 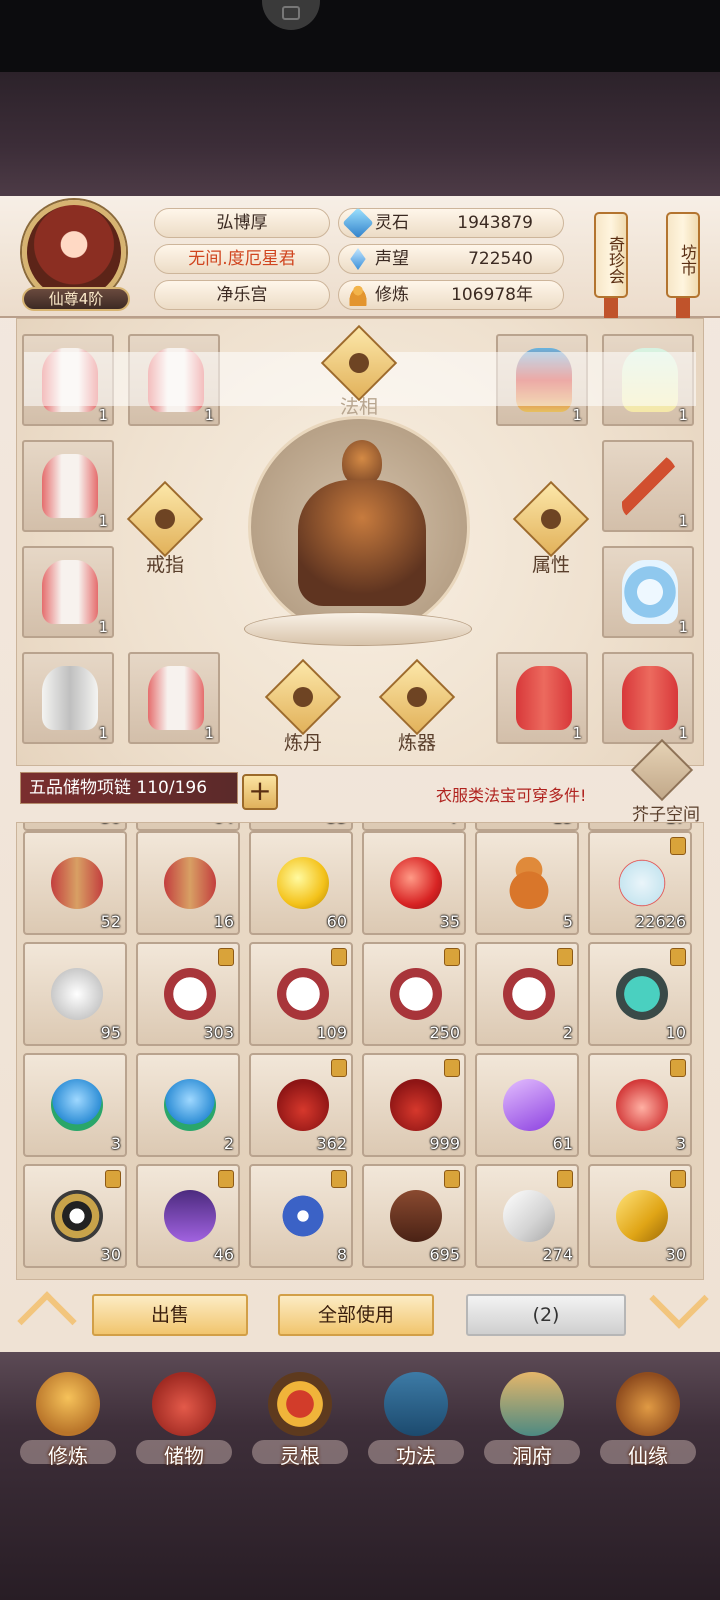 I want to click on inventory-slot: 10, so click(x=640, y=994).